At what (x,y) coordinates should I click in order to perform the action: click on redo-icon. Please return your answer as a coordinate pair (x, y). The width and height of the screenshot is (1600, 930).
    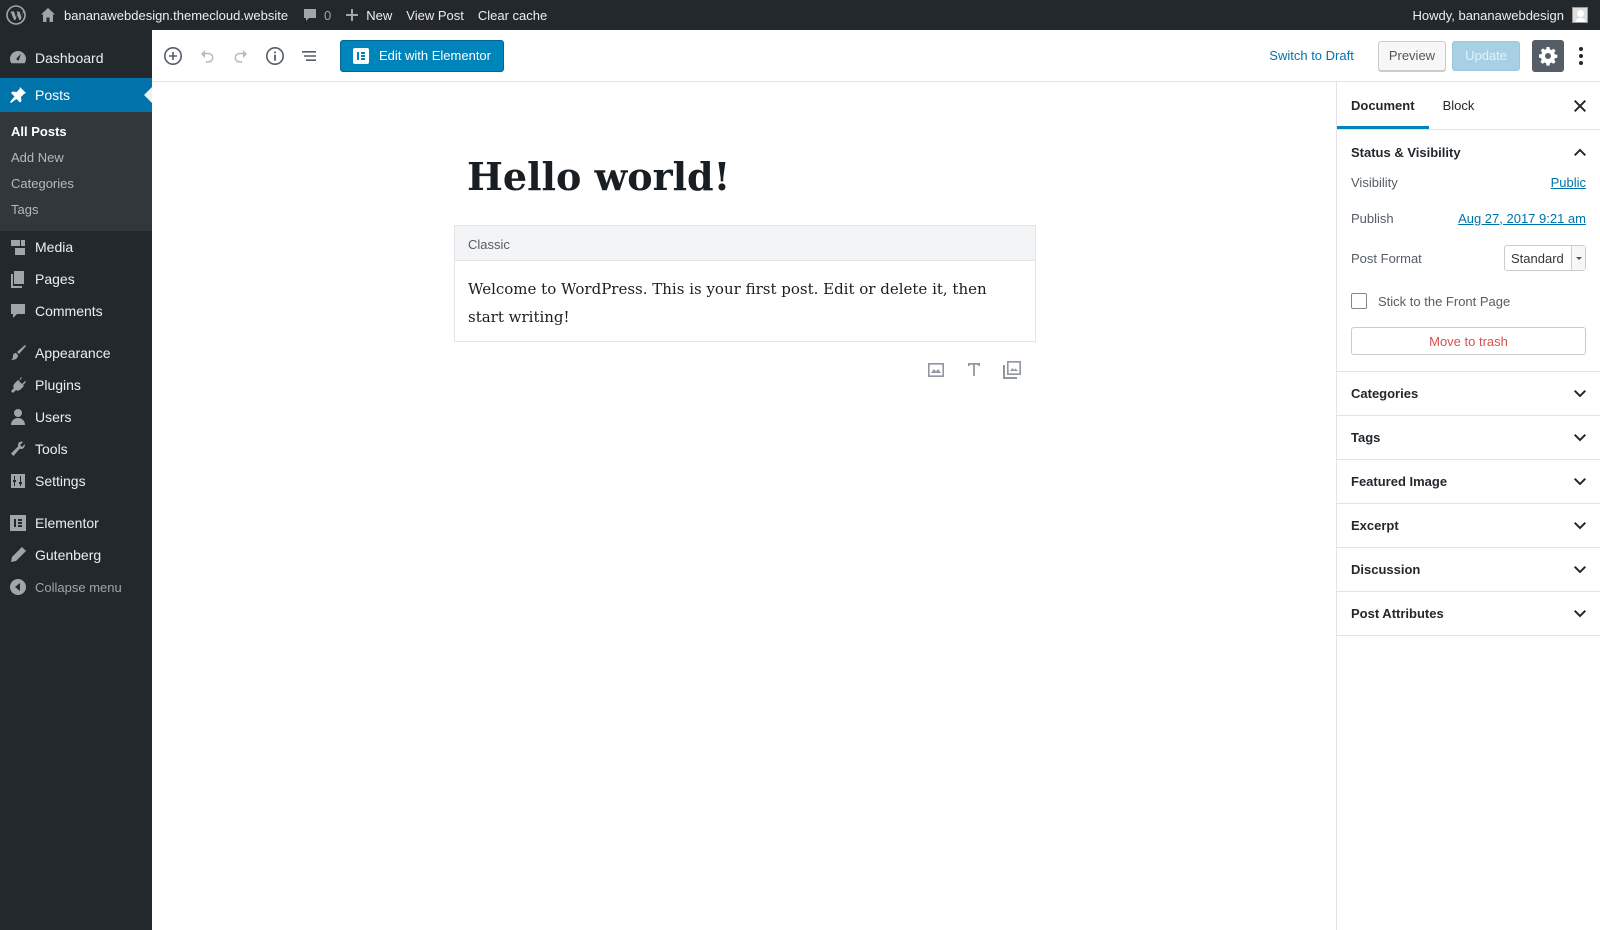
    Looking at the image, I should click on (240, 56).